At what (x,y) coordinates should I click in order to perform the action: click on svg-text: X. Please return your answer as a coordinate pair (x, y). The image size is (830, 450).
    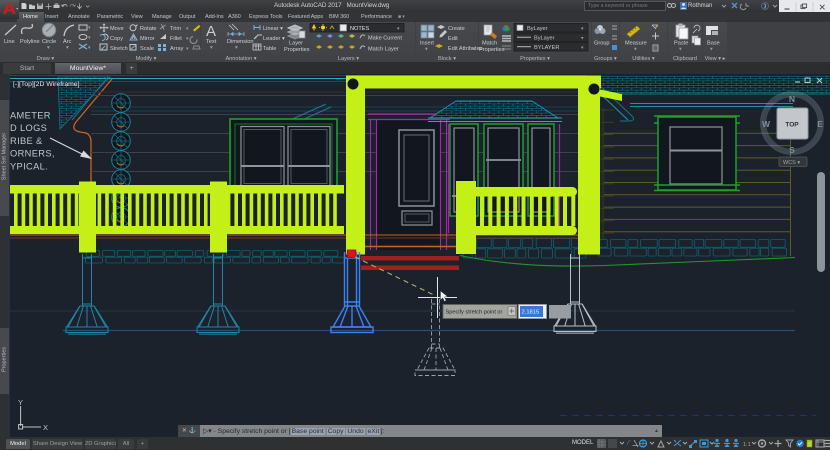
    Looking at the image, I should click on (45, 427).